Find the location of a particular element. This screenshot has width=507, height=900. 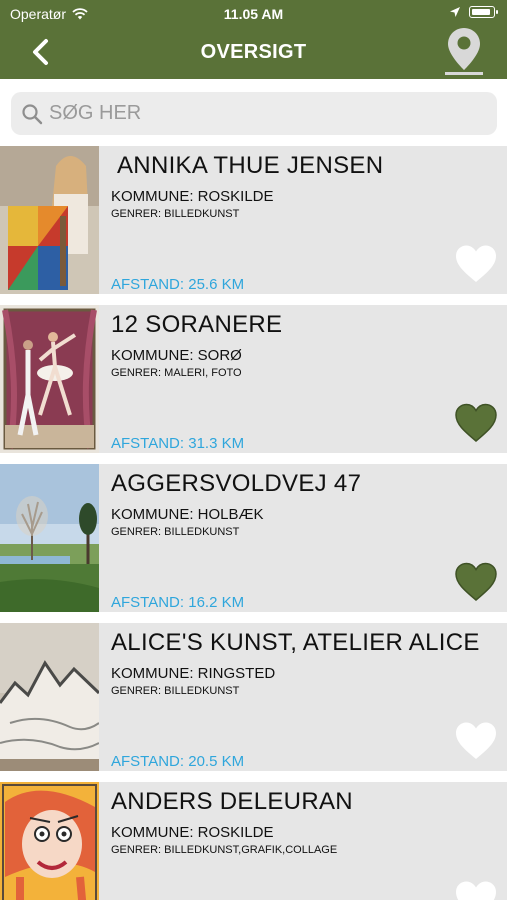

search-area is located at coordinates (253, 112).